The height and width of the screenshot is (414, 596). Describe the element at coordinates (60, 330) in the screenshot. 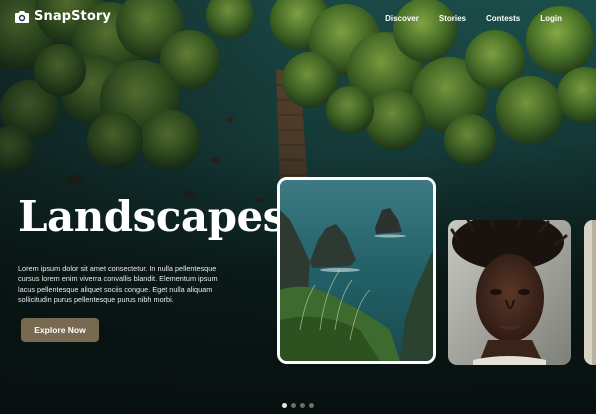

I see `explore-now-button: Explore Now` at that location.